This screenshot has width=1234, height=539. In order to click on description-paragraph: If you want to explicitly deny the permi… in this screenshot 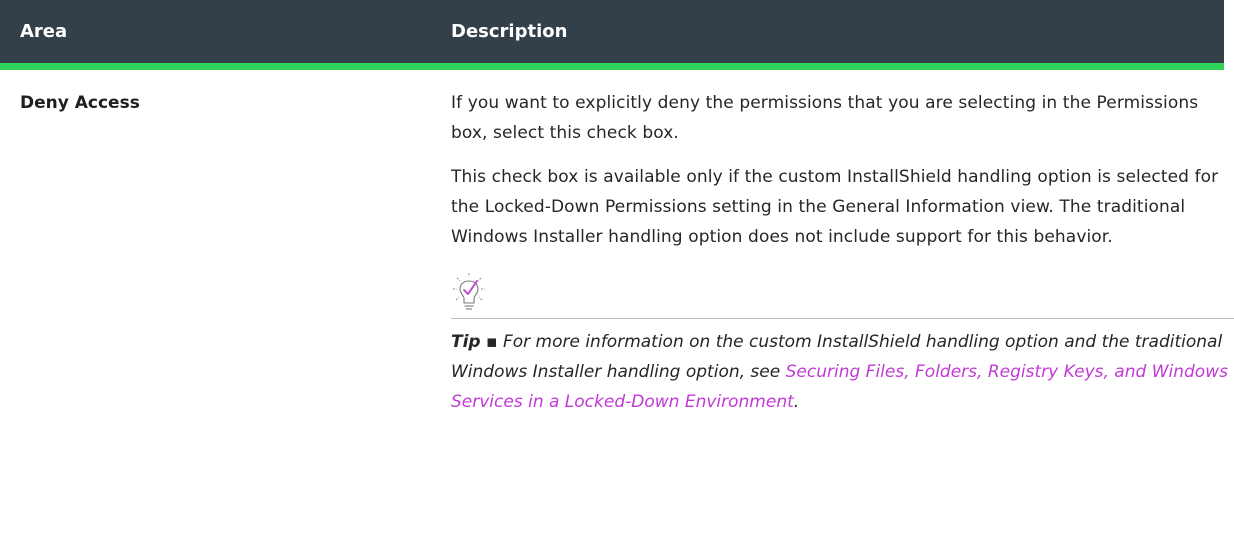, I will do `click(825, 118)`.